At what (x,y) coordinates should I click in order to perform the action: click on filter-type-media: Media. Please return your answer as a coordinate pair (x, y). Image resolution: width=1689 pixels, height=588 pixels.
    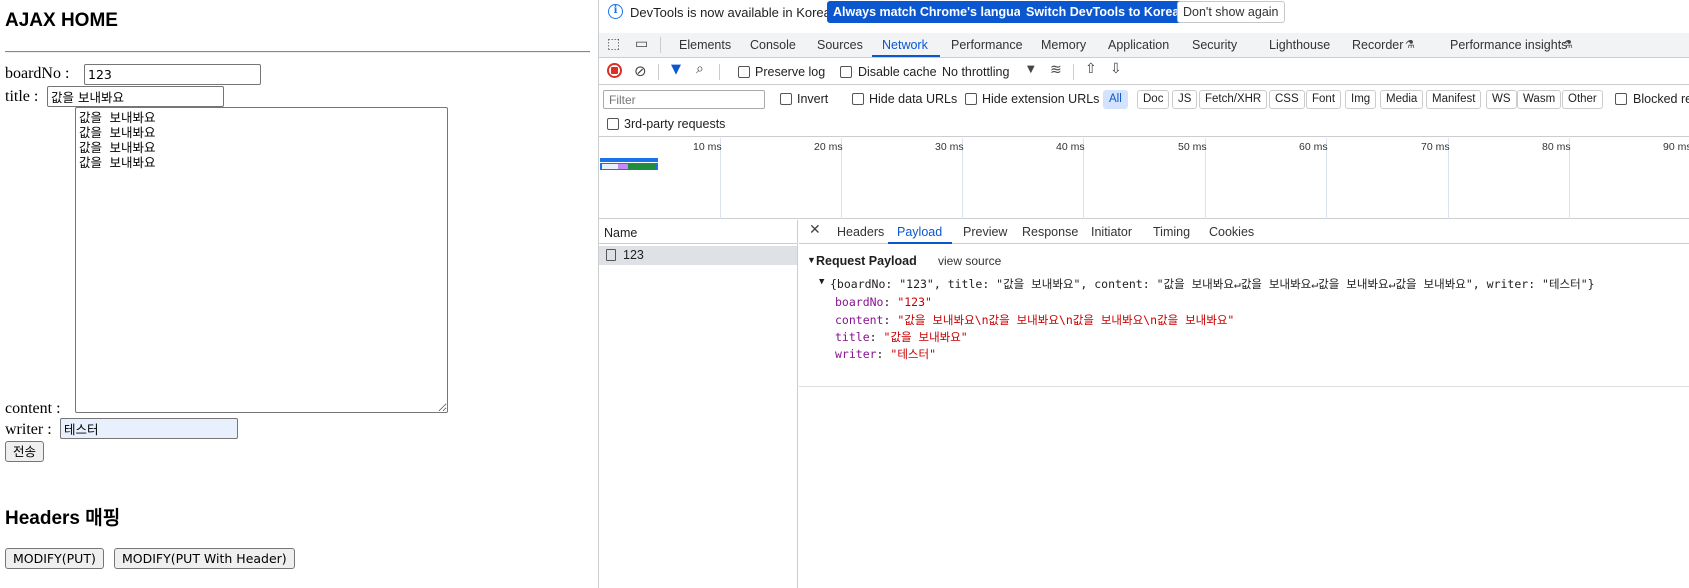
    Looking at the image, I should click on (1402, 99).